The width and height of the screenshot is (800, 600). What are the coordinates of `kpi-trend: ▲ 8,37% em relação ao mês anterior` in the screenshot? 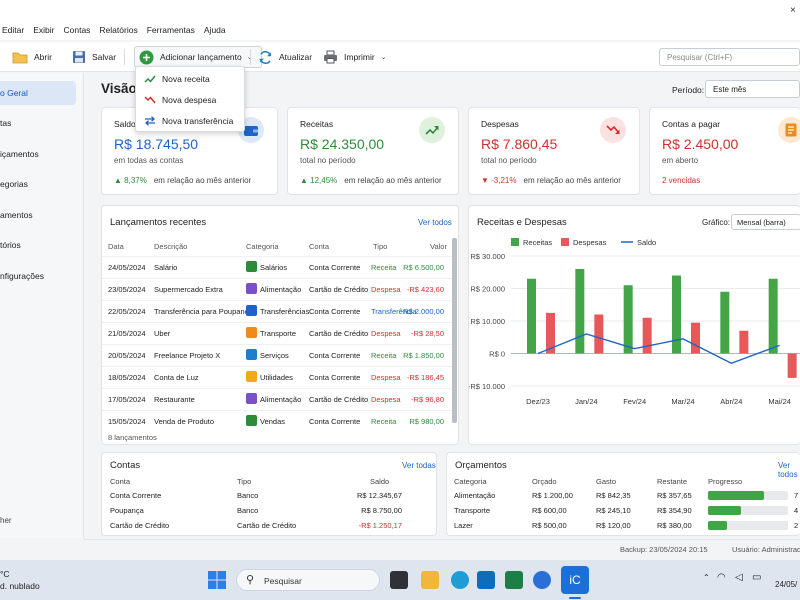 It's located at (183, 180).